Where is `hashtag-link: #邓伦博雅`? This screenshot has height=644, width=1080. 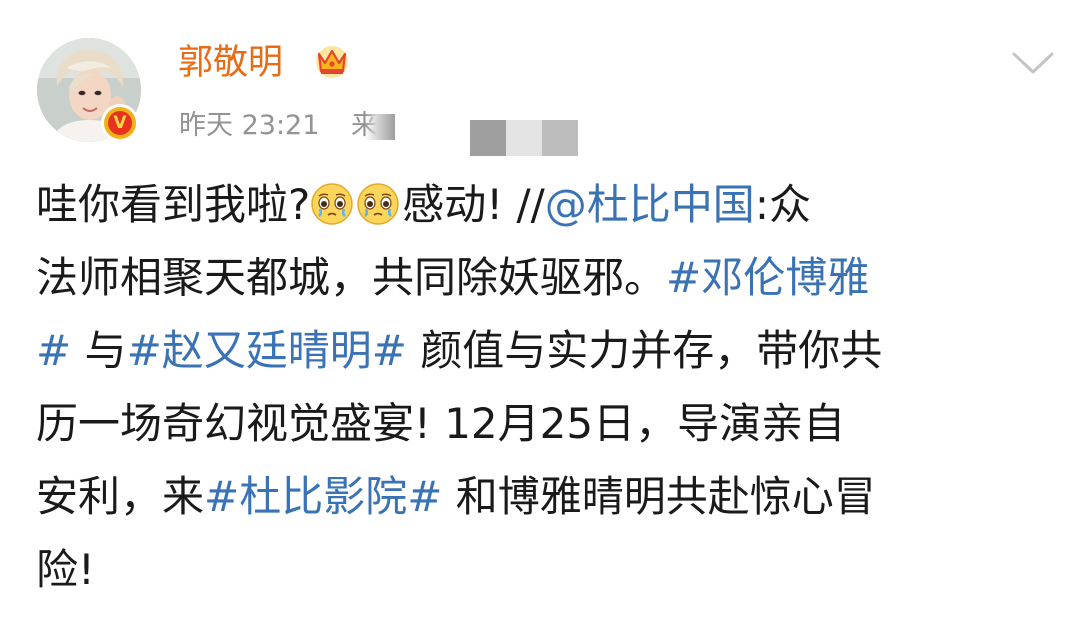
hashtag-link: #邓伦博雅 is located at coordinates (767, 277).